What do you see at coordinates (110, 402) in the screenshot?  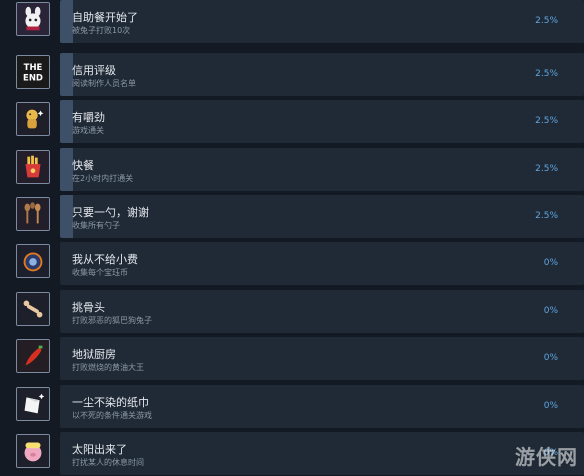 I see `achievement-title: 一尘不染的纸巾` at bounding box center [110, 402].